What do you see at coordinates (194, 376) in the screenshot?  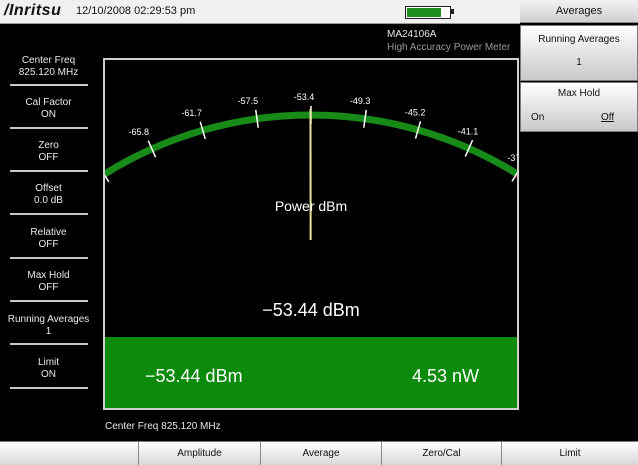 I see `readout-dbm: −53.44 dBm` at bounding box center [194, 376].